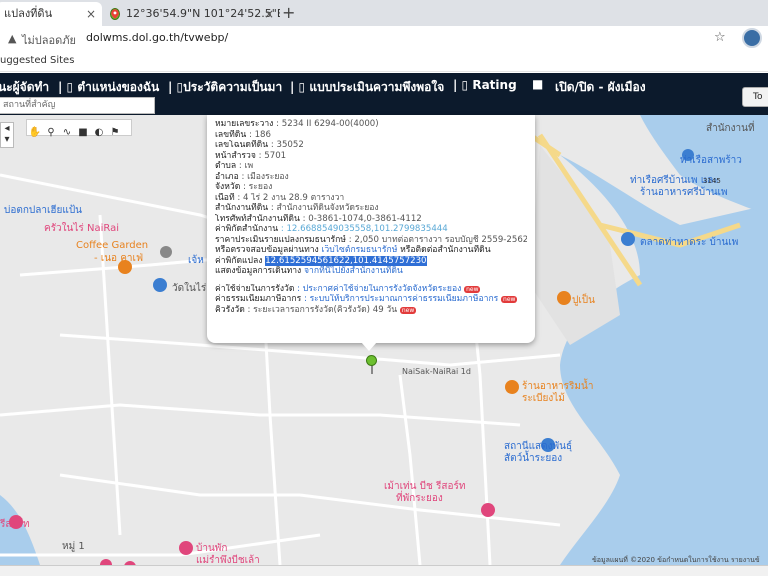 The width and height of the screenshot is (768, 576). I want to click on map-label: แม่รำพึงบีชเล้า, so click(228, 560).